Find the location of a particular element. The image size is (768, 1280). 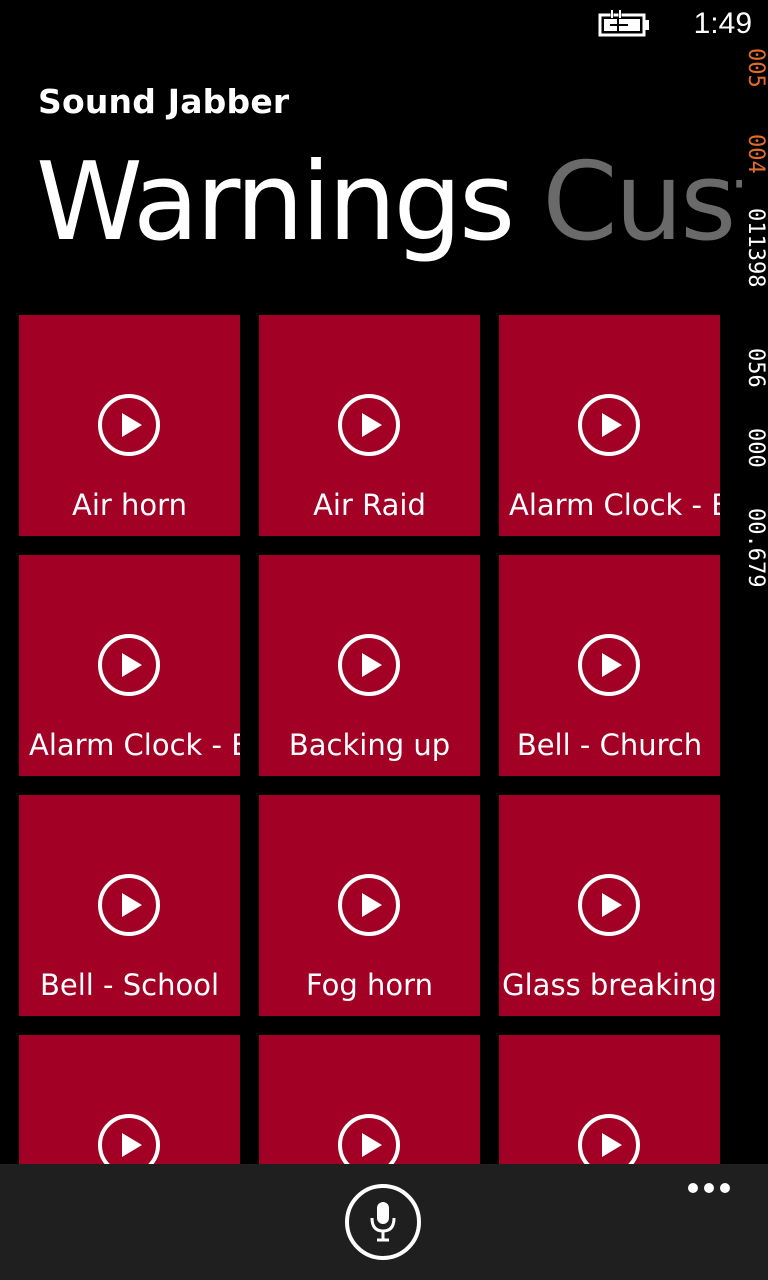

sound-tile-alarm-clock-1: Alarm Clock - Buzzer is located at coordinates (609, 425).